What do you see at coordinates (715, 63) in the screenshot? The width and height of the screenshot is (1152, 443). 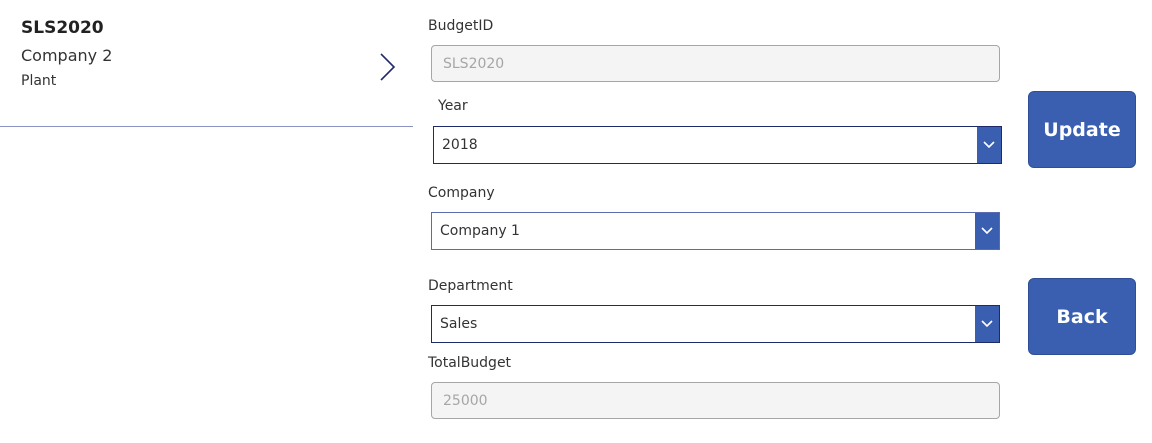 I see `budgetid-input: SLS2020` at bounding box center [715, 63].